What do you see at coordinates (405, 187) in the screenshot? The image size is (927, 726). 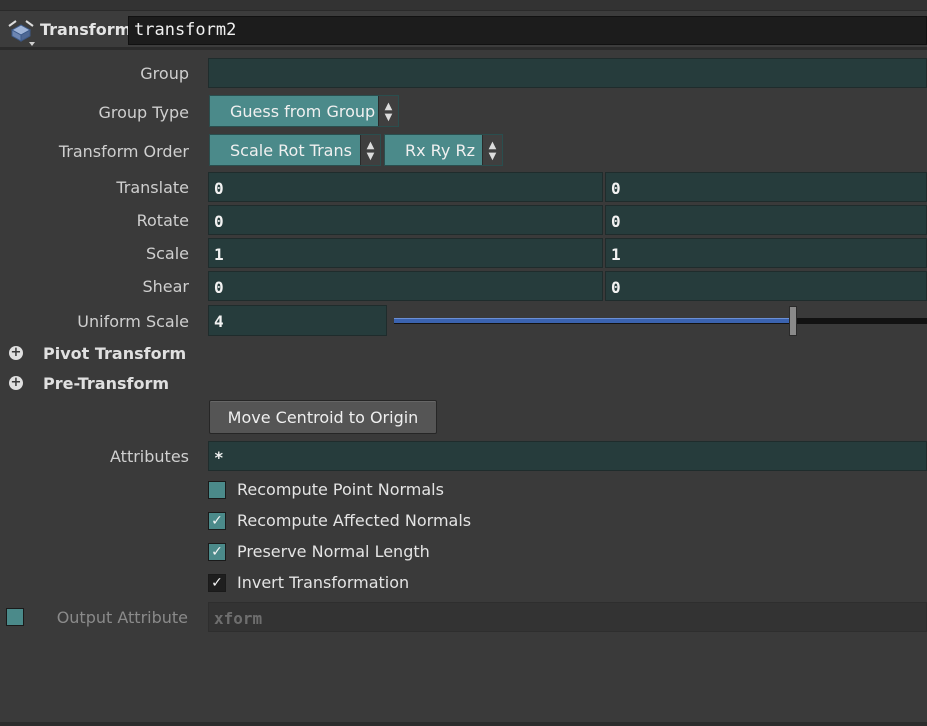 I see `translate-x-field: 0` at bounding box center [405, 187].